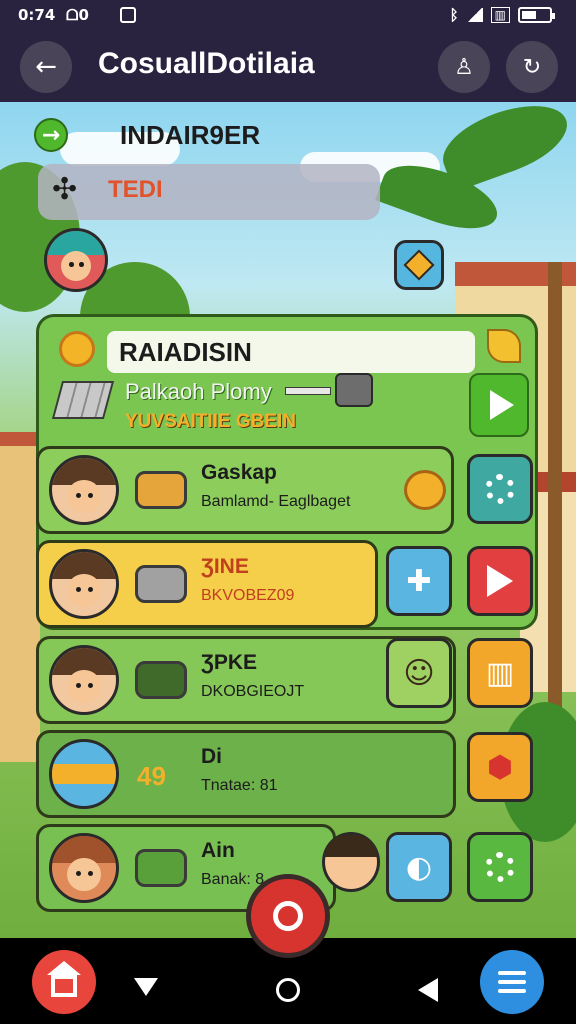 This screenshot has width=576, height=1024. Describe the element at coordinates (512, 973) in the screenshot. I see `list-icon` at that location.